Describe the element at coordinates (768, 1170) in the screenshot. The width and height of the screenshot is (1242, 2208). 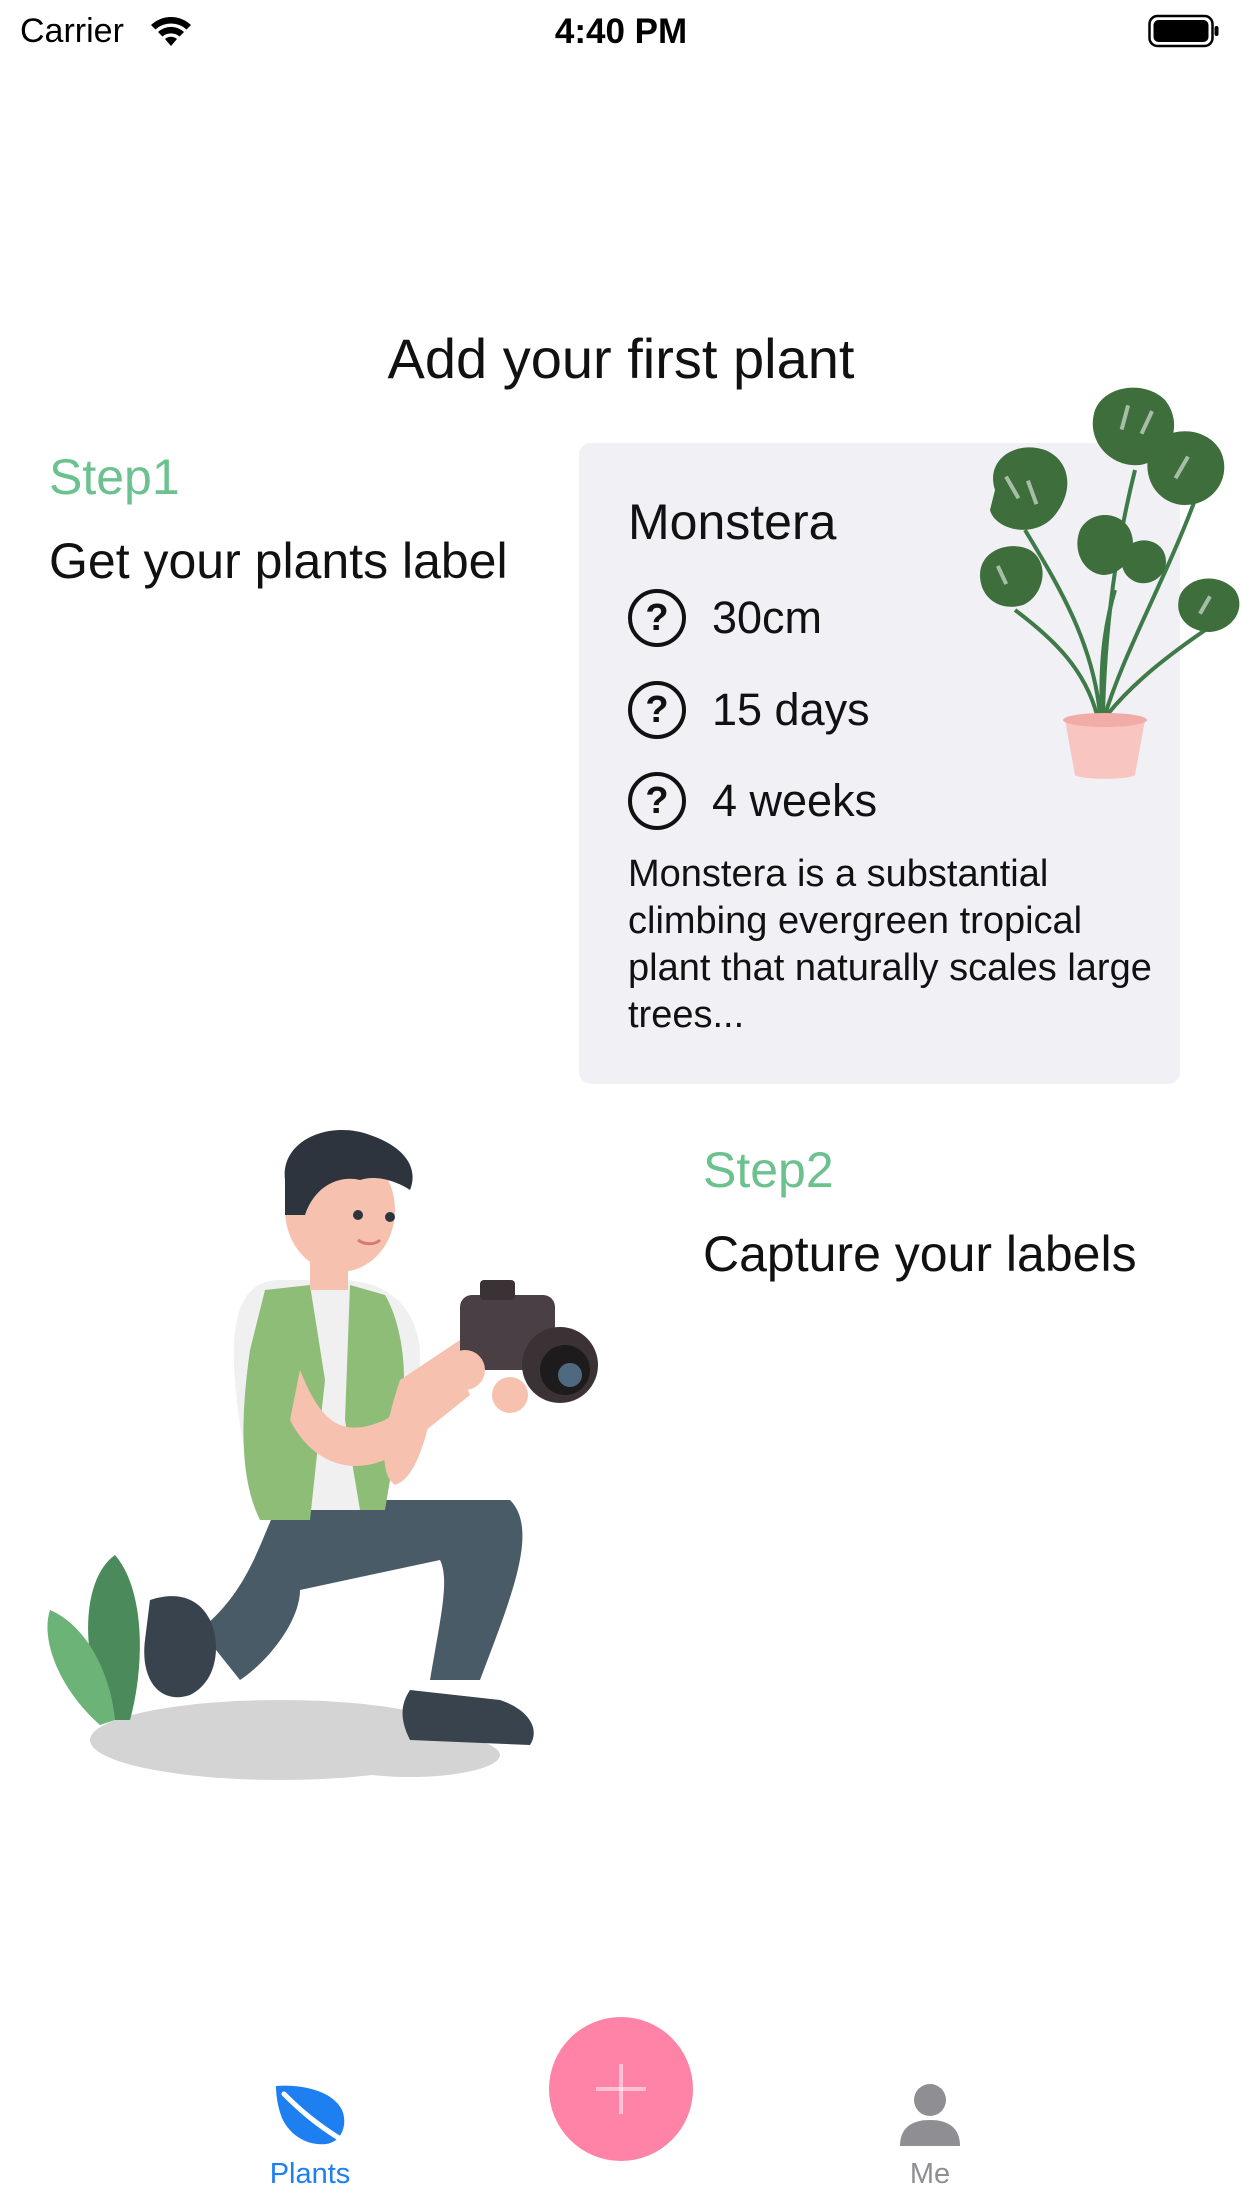
I see `step2-label: Step2` at that location.